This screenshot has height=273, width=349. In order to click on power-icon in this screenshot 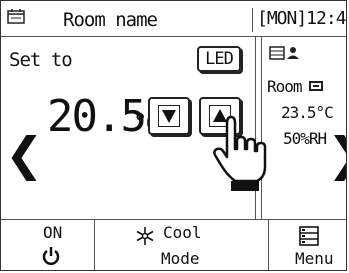, I will do `click(51, 256)`.